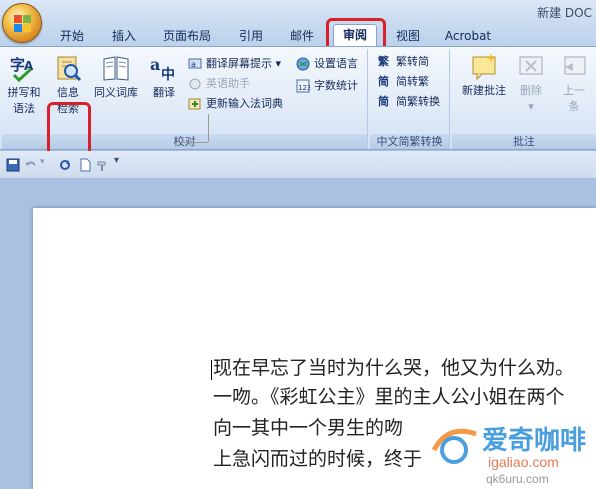  Describe the element at coordinates (193, 142) in the screenshot. I see `margin-marker-horizontal` at that location.